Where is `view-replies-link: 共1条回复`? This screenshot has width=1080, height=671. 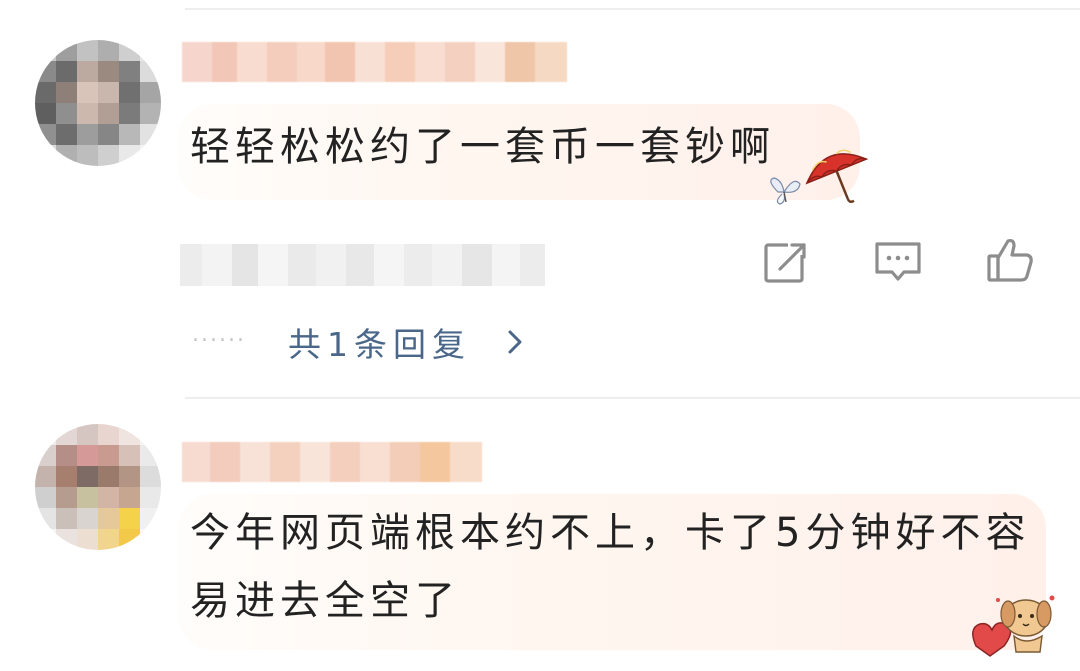 view-replies-link: 共1条回复 is located at coordinates (406, 342).